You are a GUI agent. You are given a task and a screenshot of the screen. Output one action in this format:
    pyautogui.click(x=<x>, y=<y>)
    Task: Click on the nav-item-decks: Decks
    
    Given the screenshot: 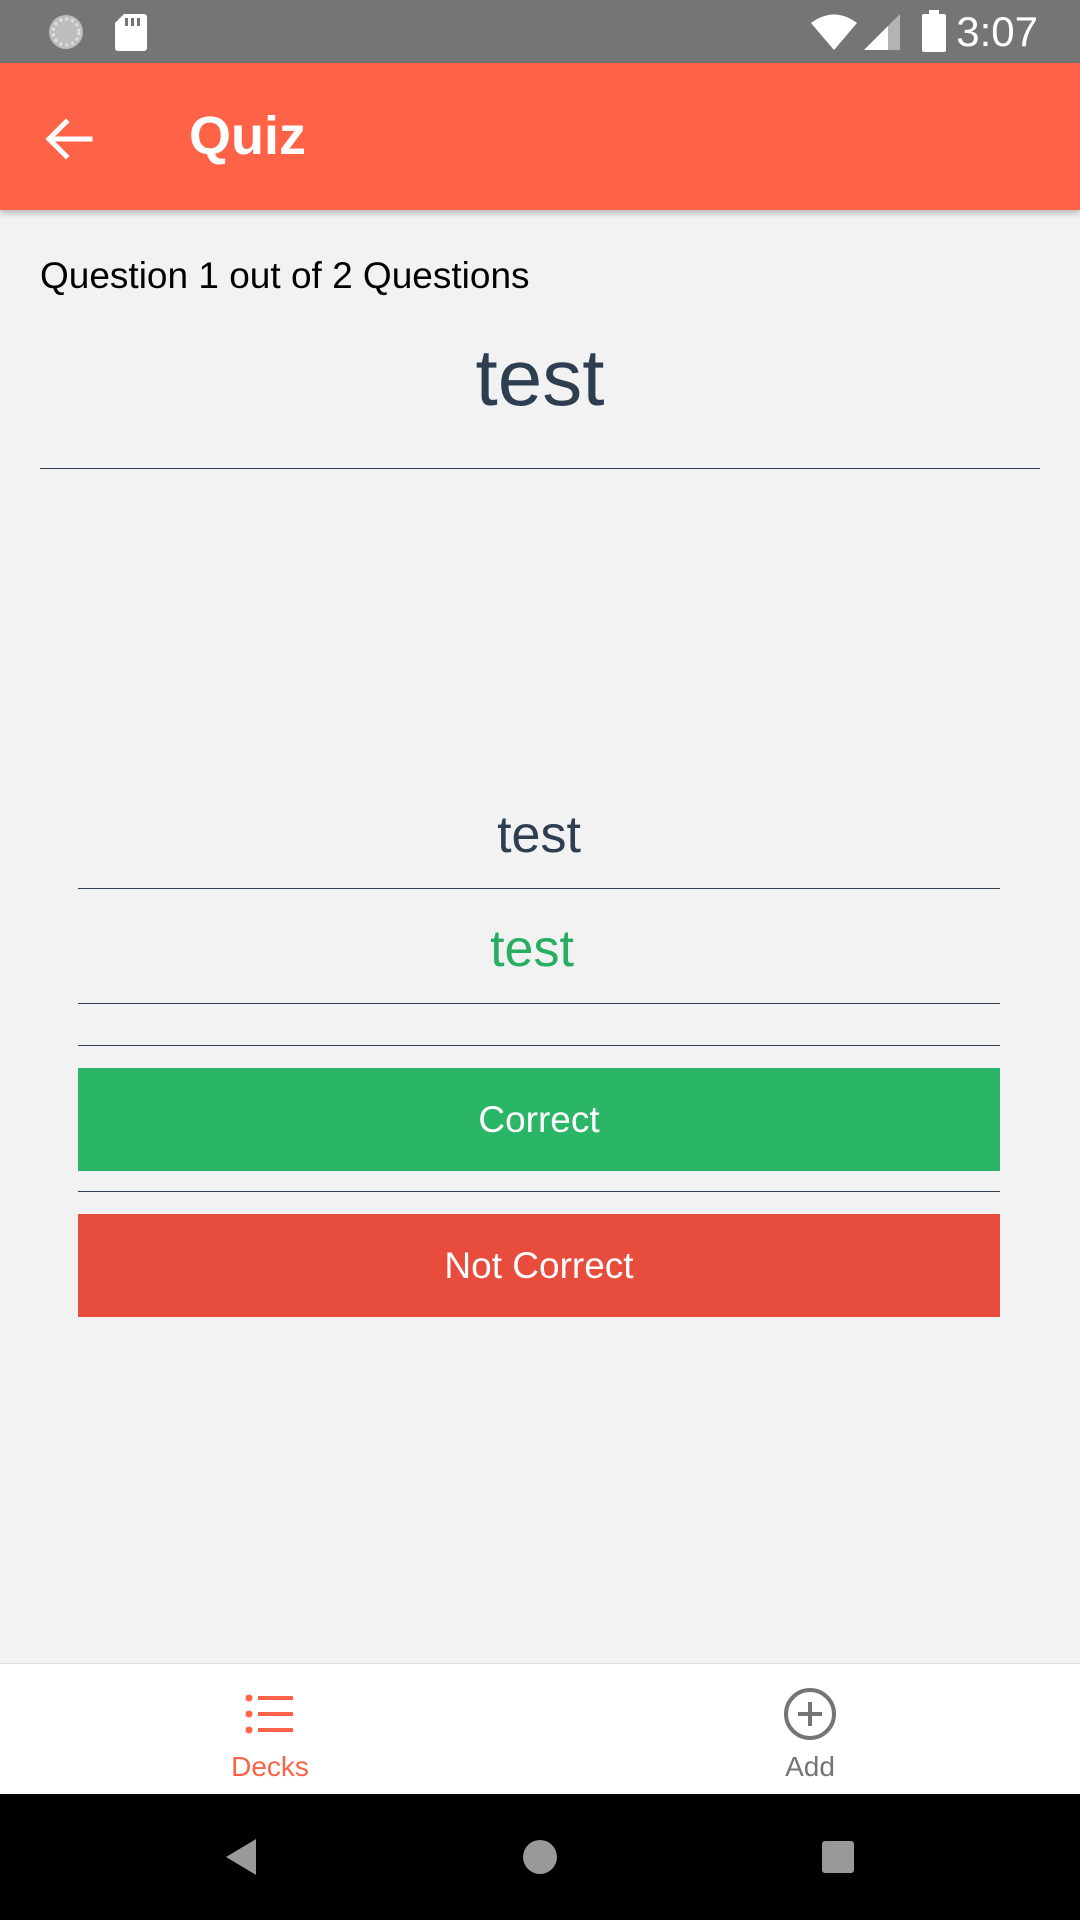 What is the action you would take?
    pyautogui.click(x=270, y=1729)
    